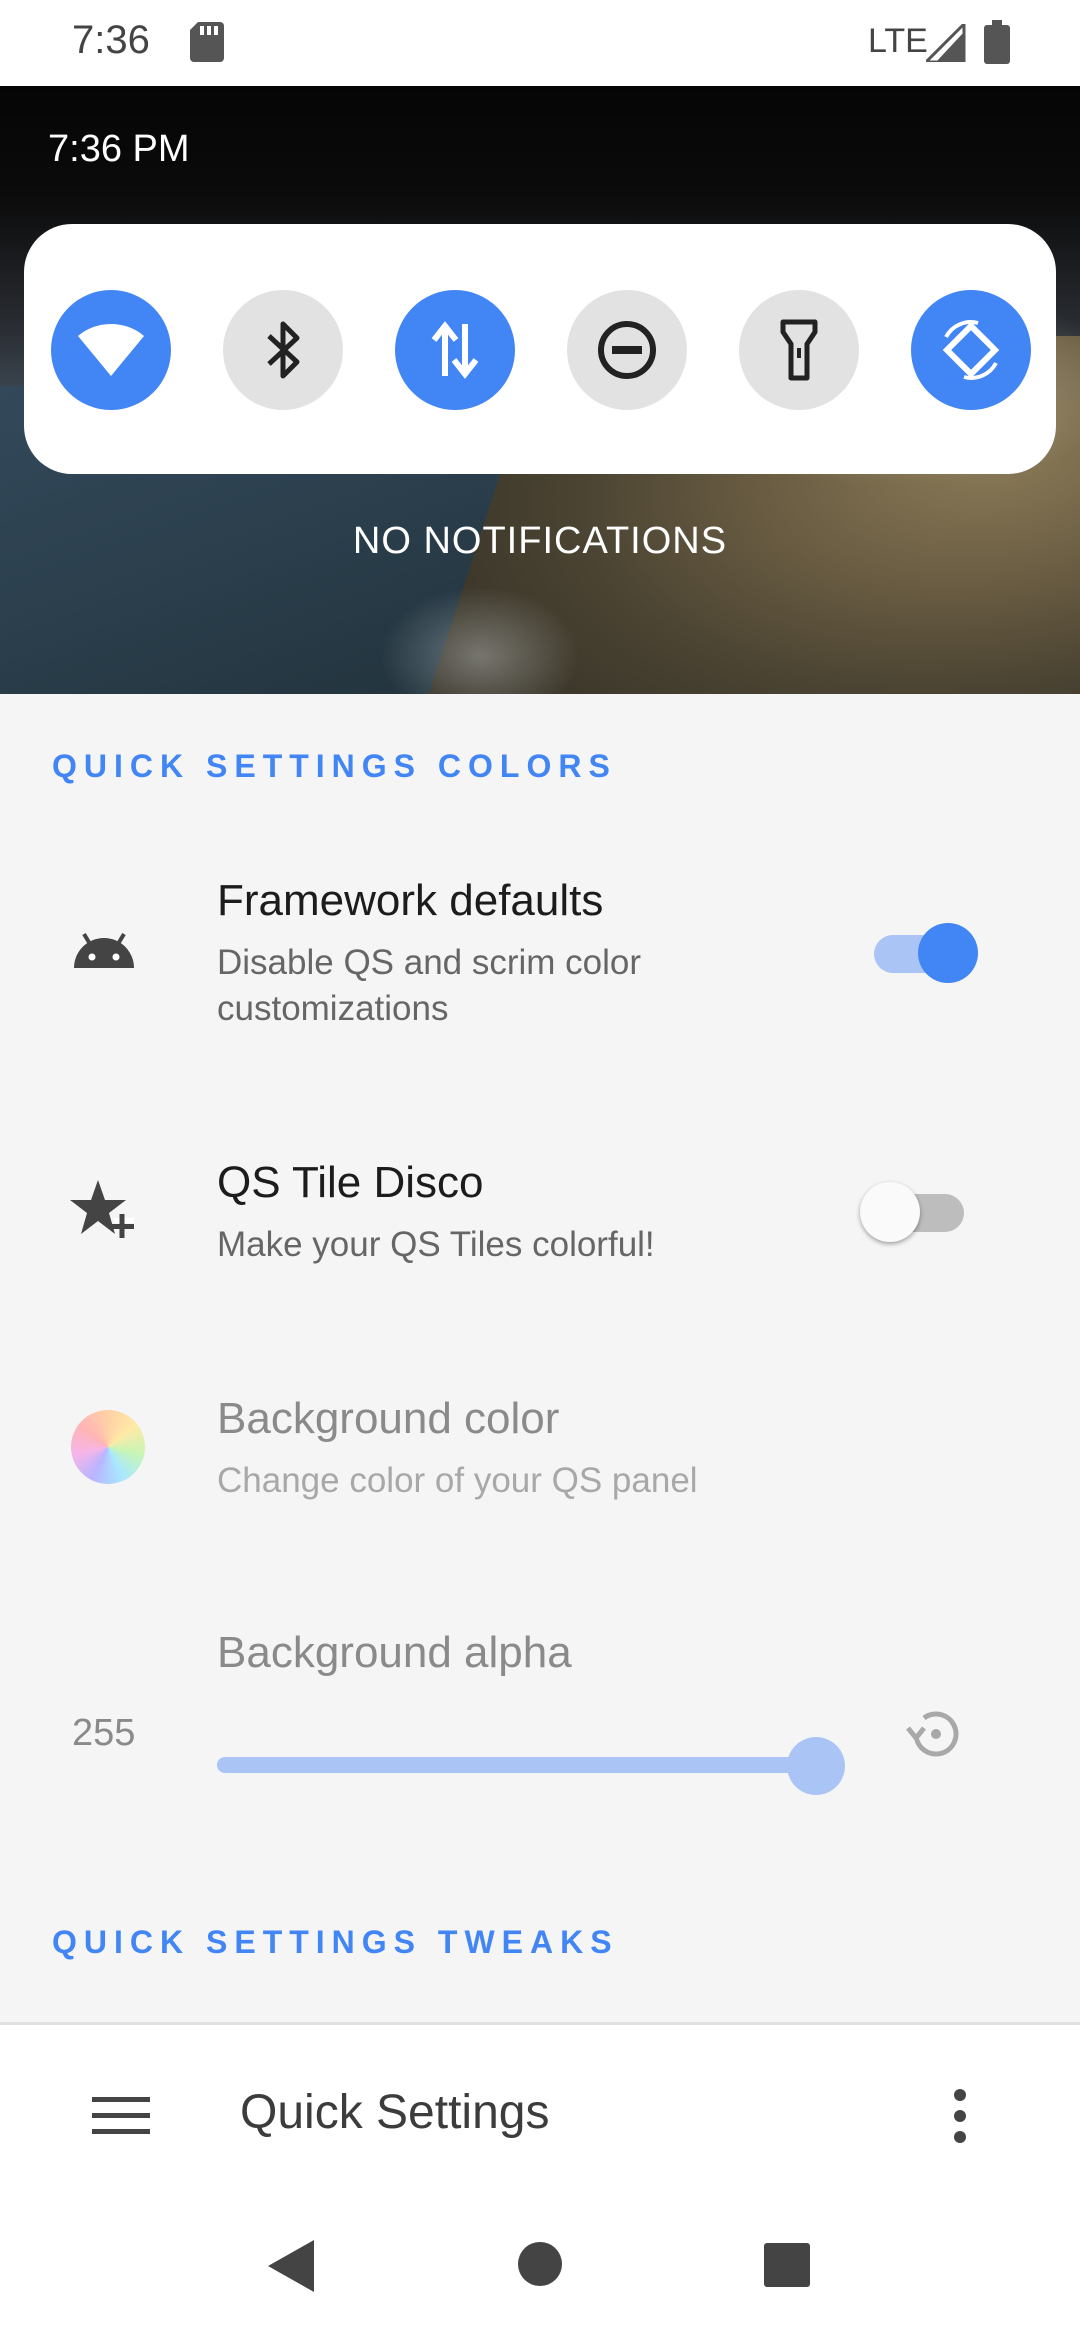  Describe the element at coordinates (960, 2118) in the screenshot. I see `more-options-icon` at that location.